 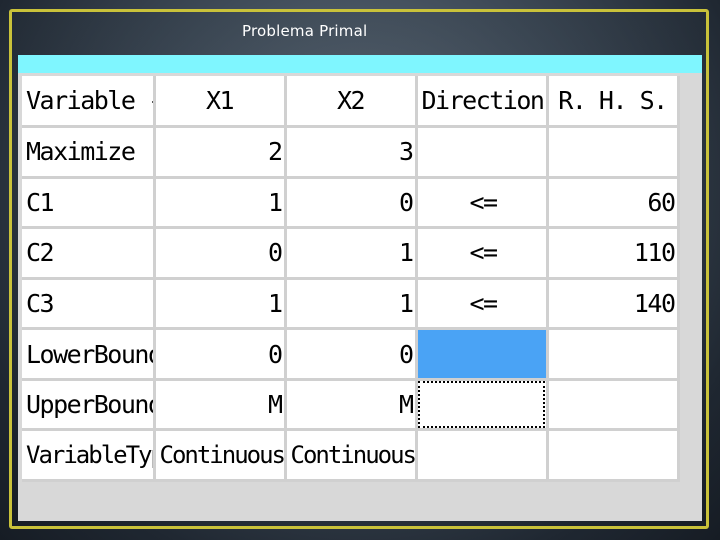 I want to click on cell-x1: M, so click(x=220, y=405).